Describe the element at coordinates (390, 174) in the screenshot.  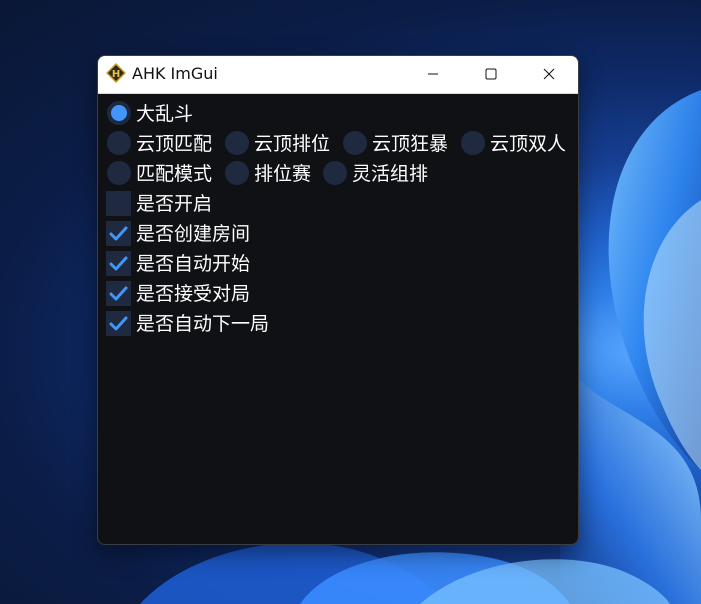
I see `radio-queue-flex-label: 灵活组排` at that location.